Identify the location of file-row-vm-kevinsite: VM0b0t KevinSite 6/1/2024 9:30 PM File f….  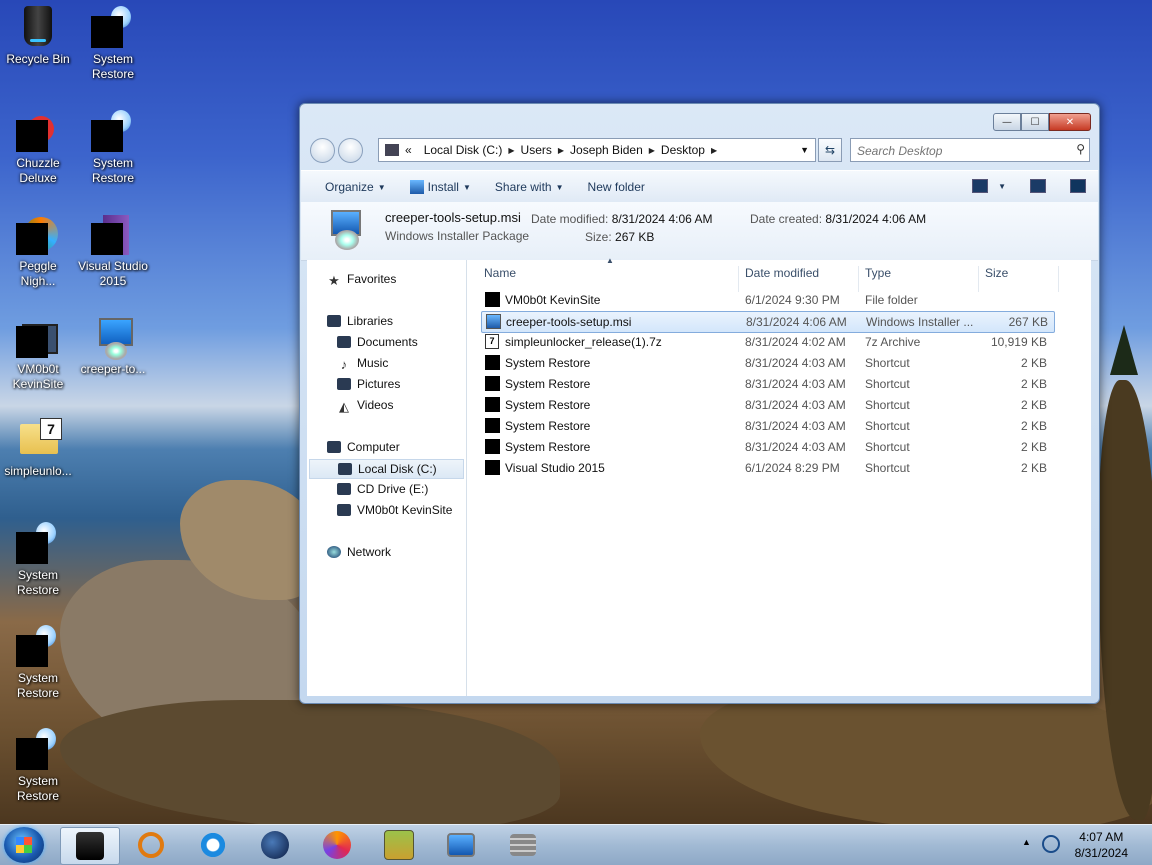
(767, 300).